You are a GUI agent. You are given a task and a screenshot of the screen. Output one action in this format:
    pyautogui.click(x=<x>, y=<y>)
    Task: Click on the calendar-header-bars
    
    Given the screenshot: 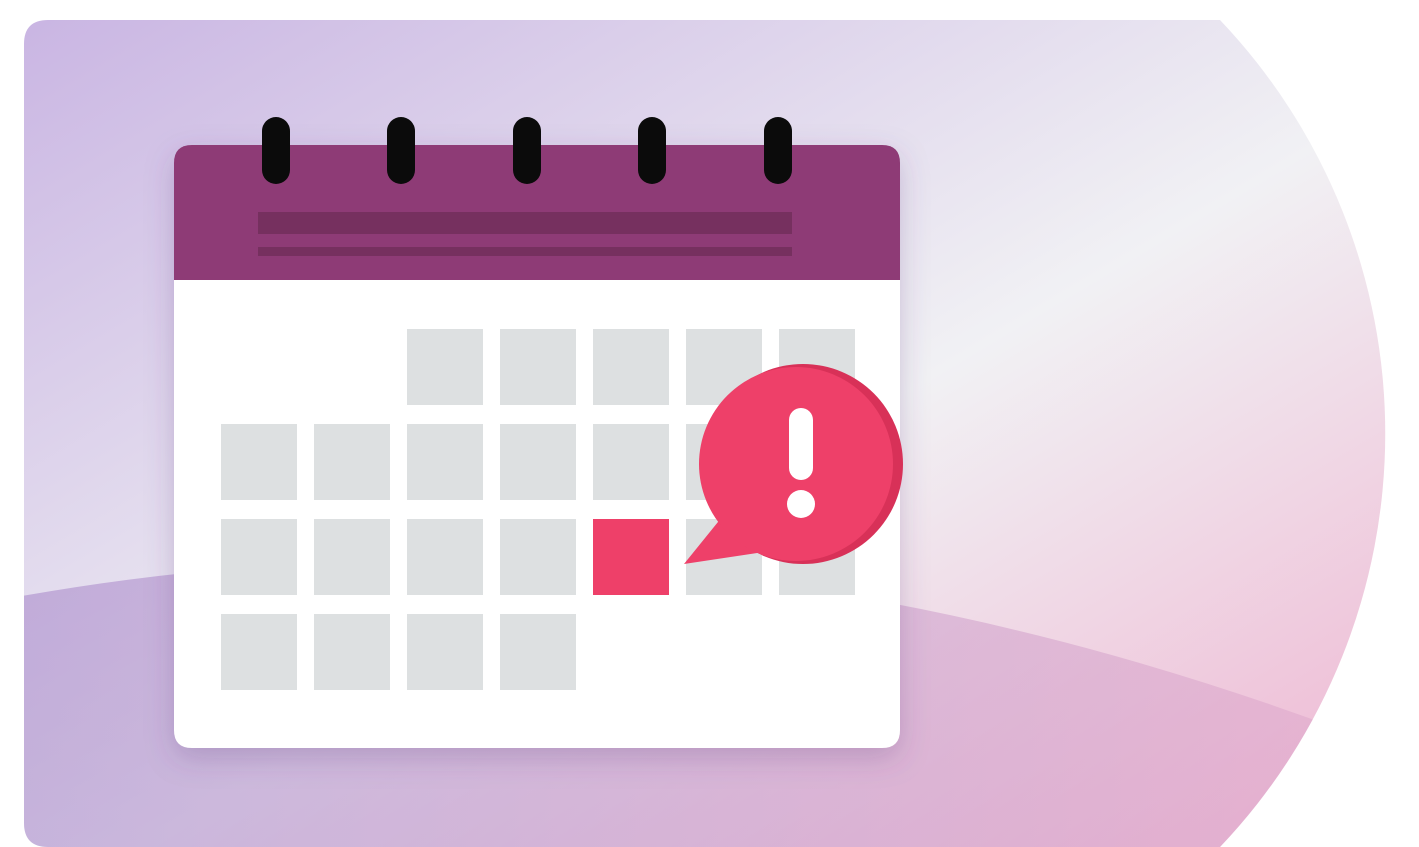 What is the action you would take?
    pyautogui.click(x=525, y=234)
    